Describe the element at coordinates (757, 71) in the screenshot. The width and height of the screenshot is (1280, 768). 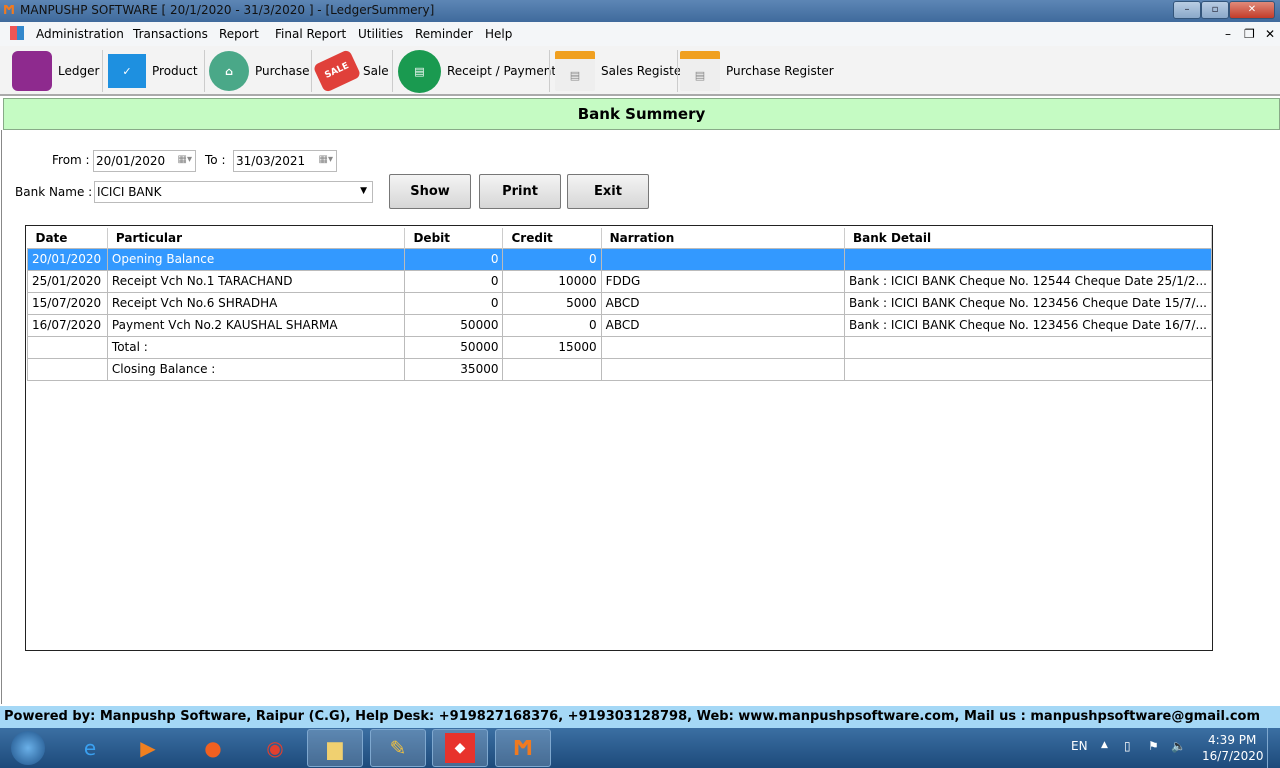
I see `toolbar-purchase-register-button: ▤ Purchase Register` at that location.